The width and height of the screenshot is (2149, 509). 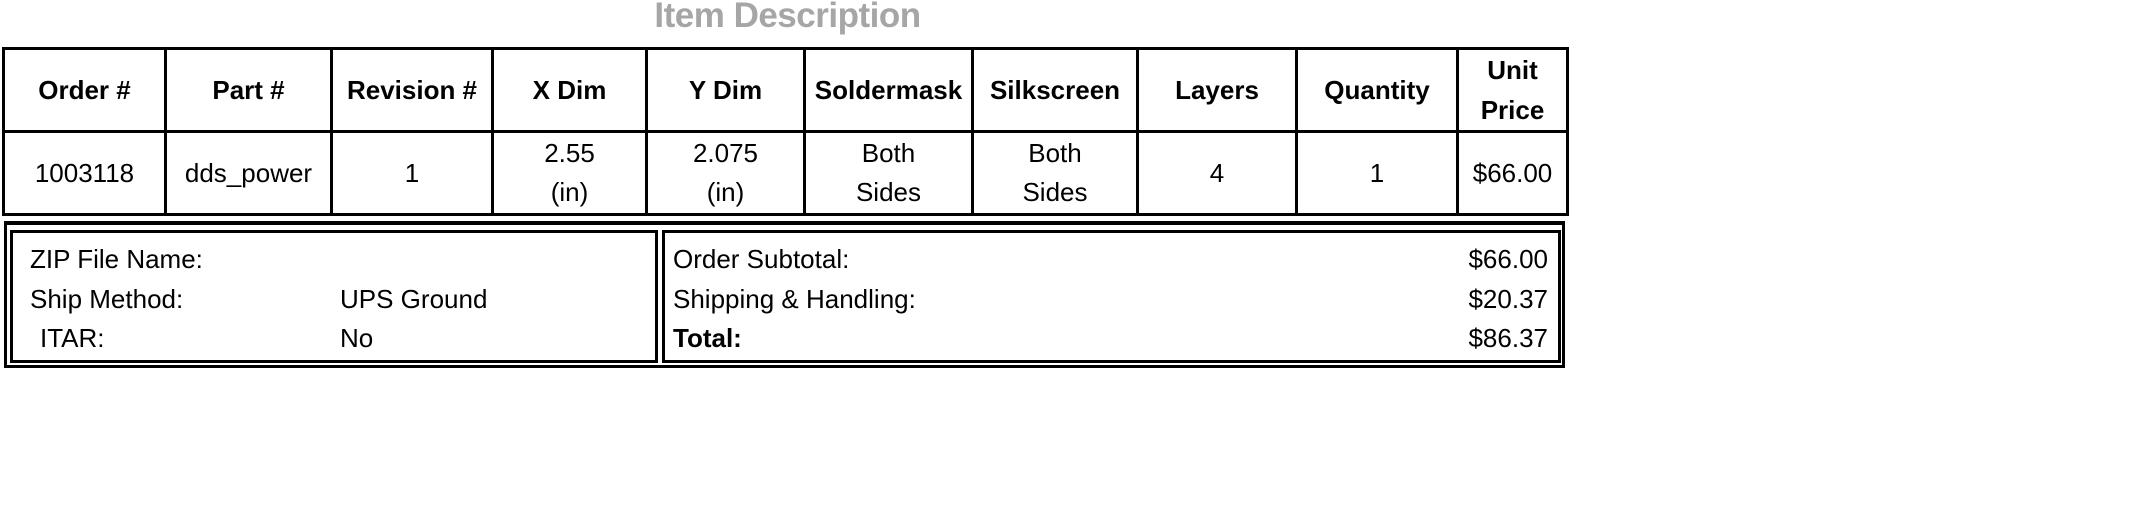 What do you see at coordinates (1508, 259) in the screenshot?
I see `subtotal-value: $66.00` at bounding box center [1508, 259].